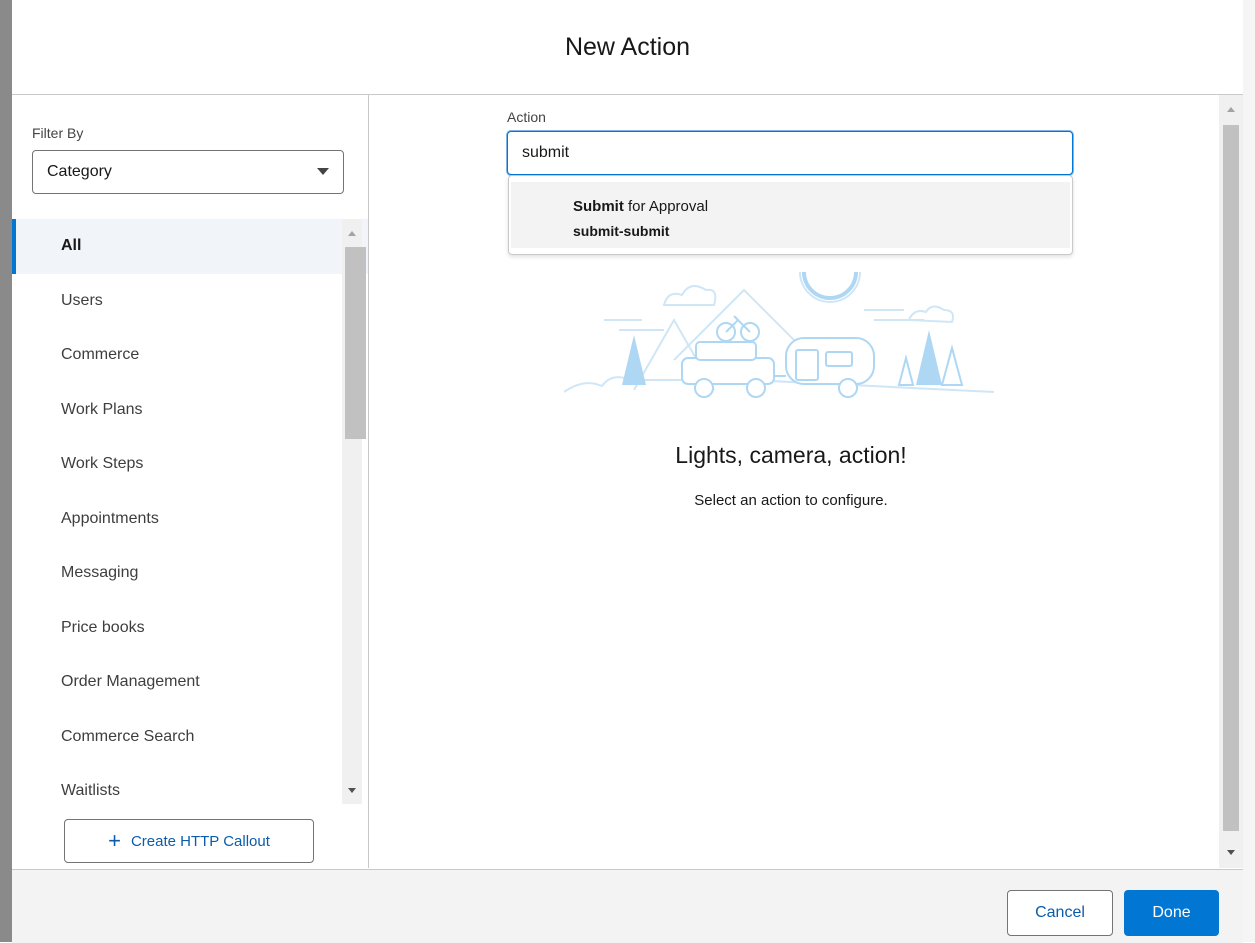 This screenshot has height=943, width=1255. I want to click on category-label: Waitlists, so click(90, 791).